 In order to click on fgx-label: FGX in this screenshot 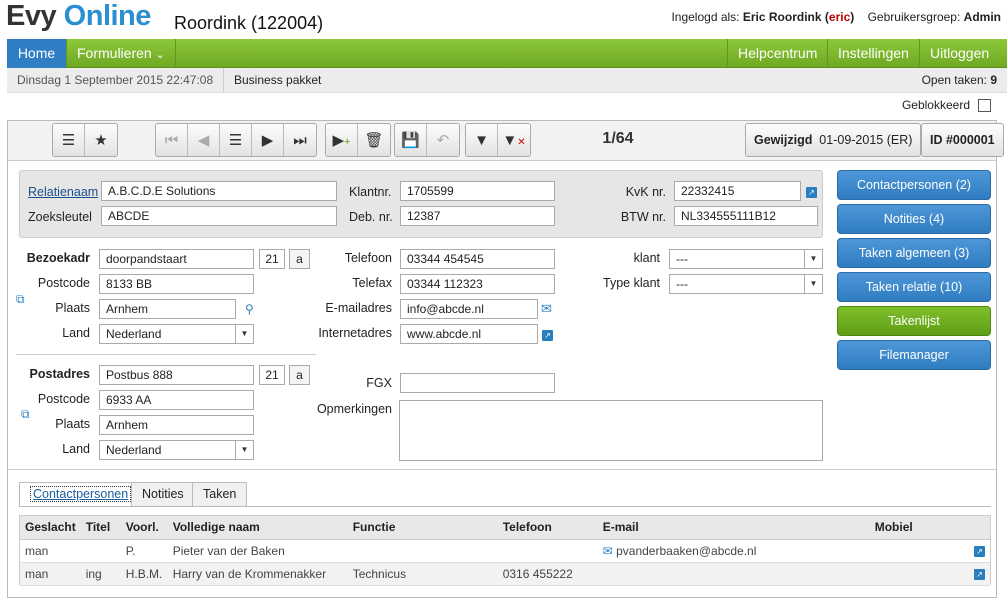, I will do `click(379, 383)`.